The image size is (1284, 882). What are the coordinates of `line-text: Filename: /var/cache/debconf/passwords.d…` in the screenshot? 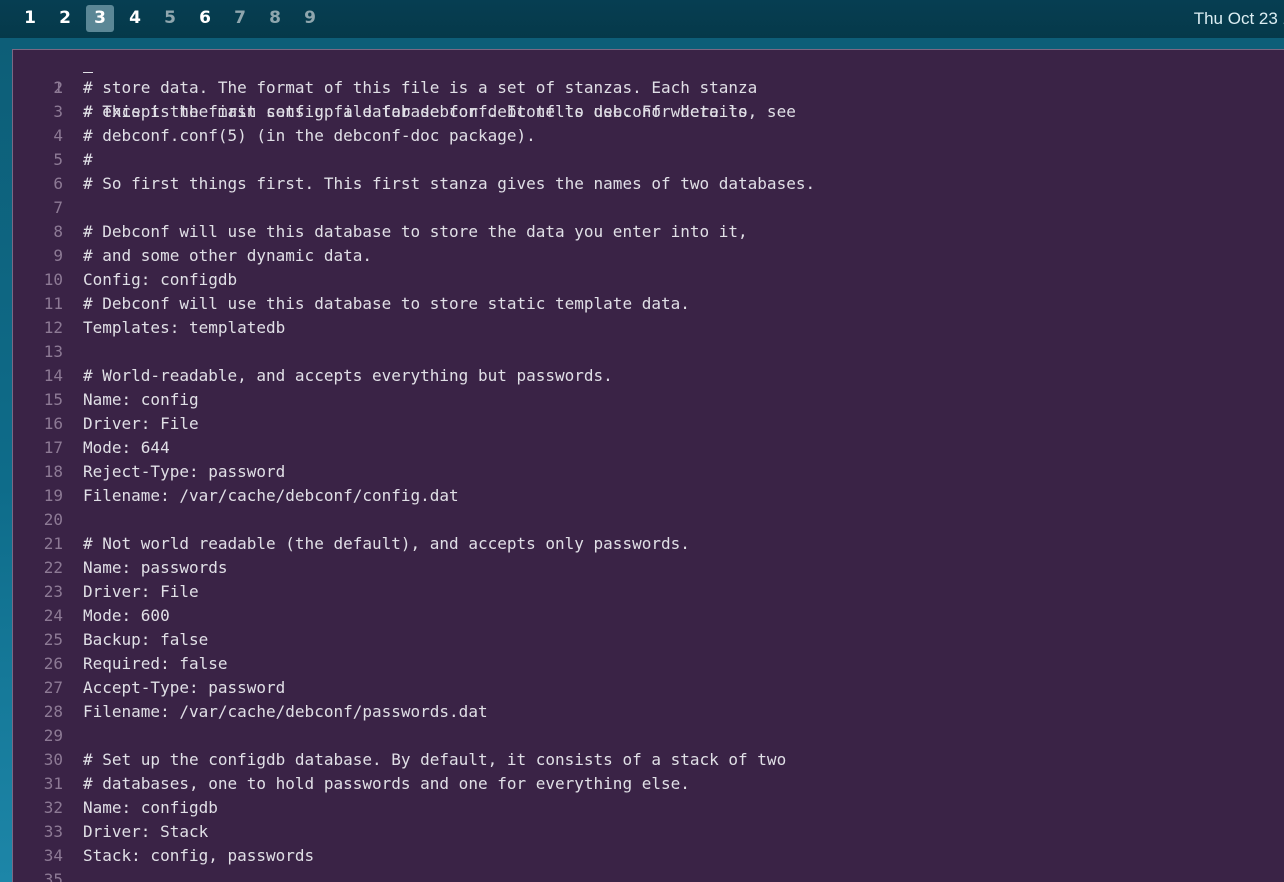 It's located at (285, 712).